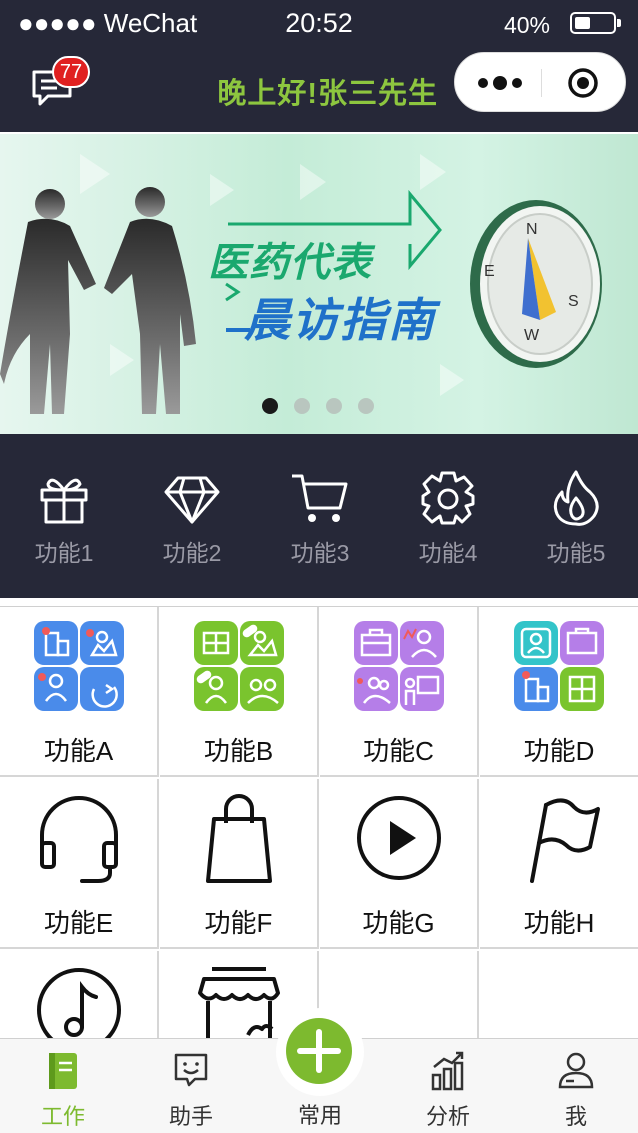 This screenshot has width=638, height=1133. I want to click on grid-label-g: 功能G, so click(398, 923).